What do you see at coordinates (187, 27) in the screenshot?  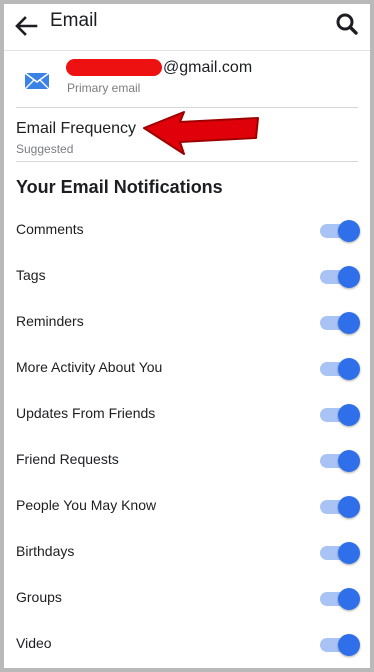 I see `app-header: Email` at bounding box center [187, 27].